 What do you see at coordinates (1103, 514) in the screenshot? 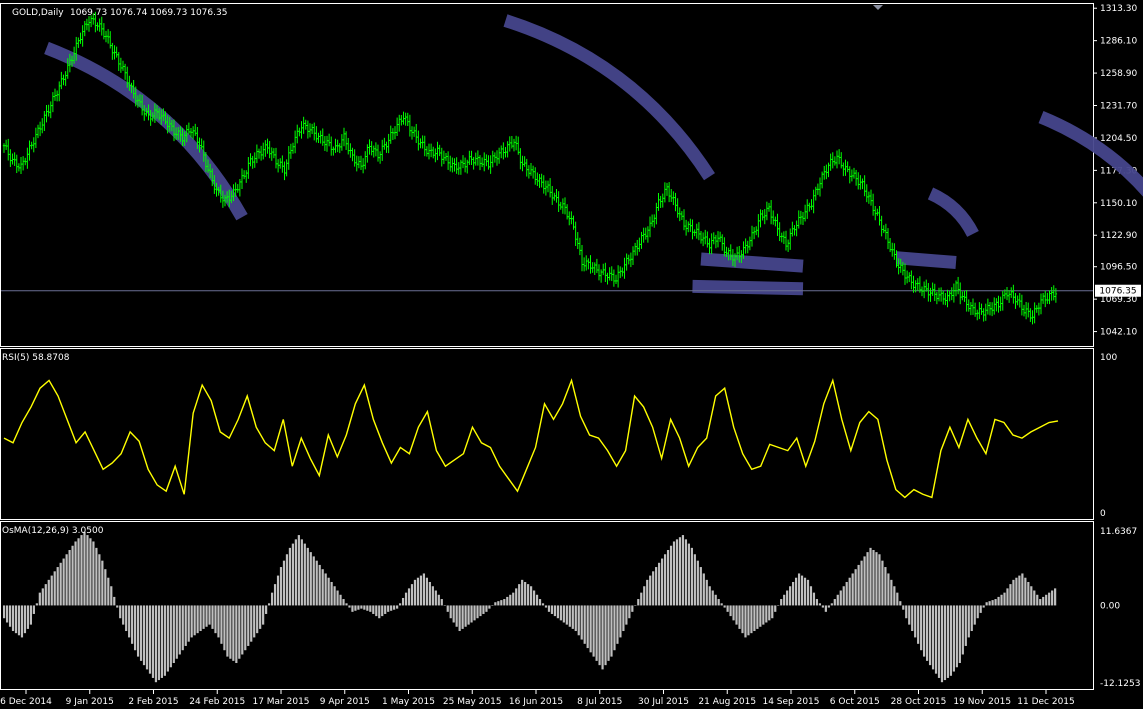
I see `rsi-tick-label: 0` at bounding box center [1103, 514].